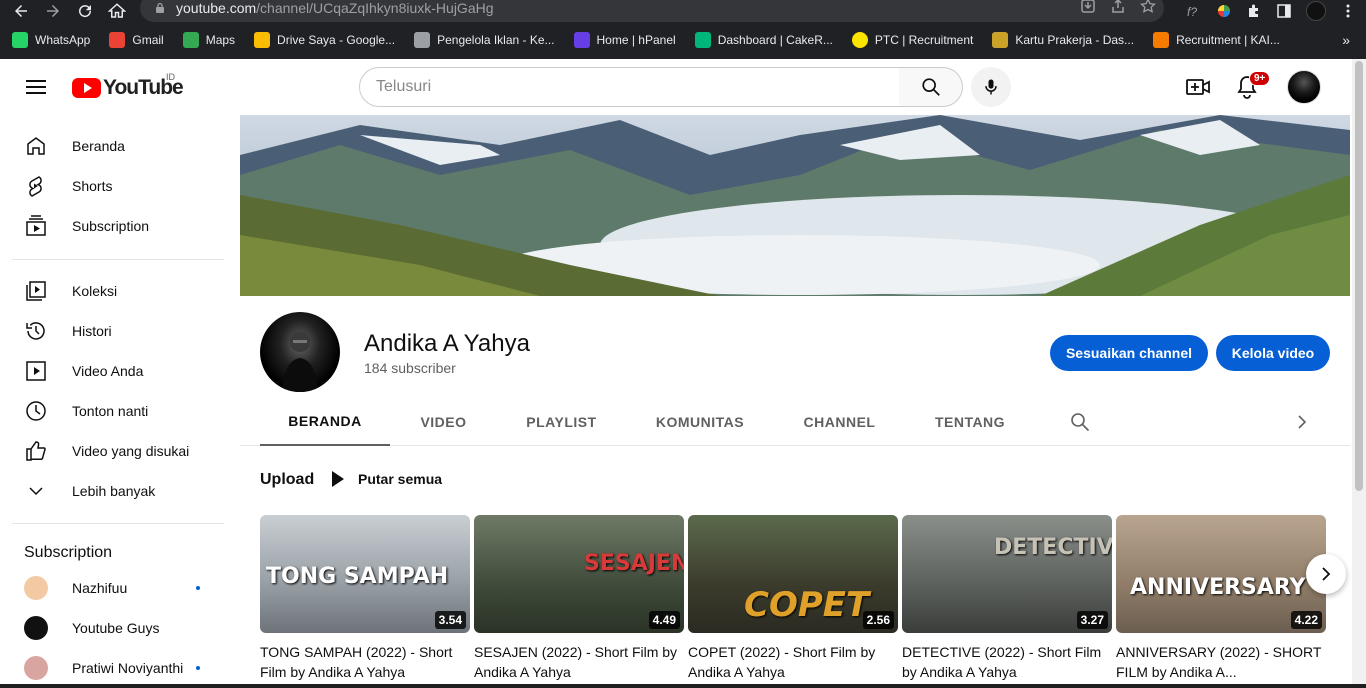 The height and width of the screenshot is (688, 1366). Describe the element at coordinates (114, 491) in the screenshot. I see `sidebar-item-label: Lebih banyak` at that location.